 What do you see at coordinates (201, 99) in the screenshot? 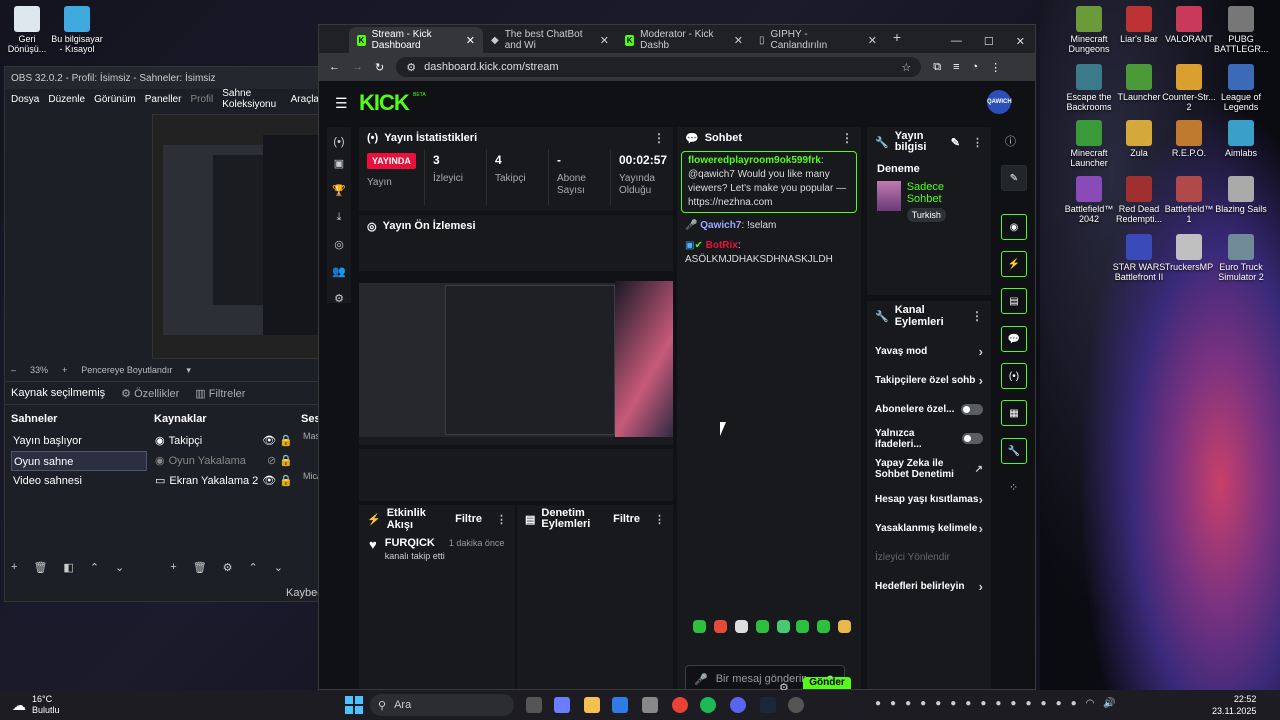
I see `menu-profile: Profil` at bounding box center [201, 99].